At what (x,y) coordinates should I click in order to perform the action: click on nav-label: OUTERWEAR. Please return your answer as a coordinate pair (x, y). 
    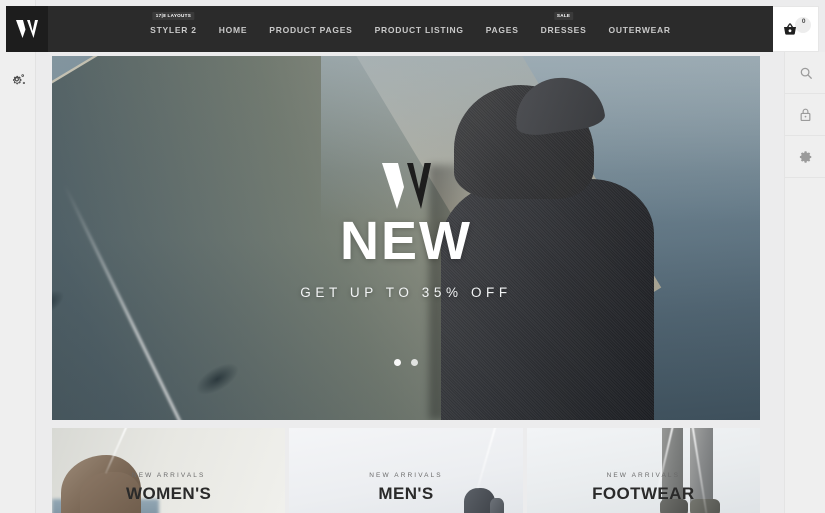
    Looking at the image, I should click on (639, 30).